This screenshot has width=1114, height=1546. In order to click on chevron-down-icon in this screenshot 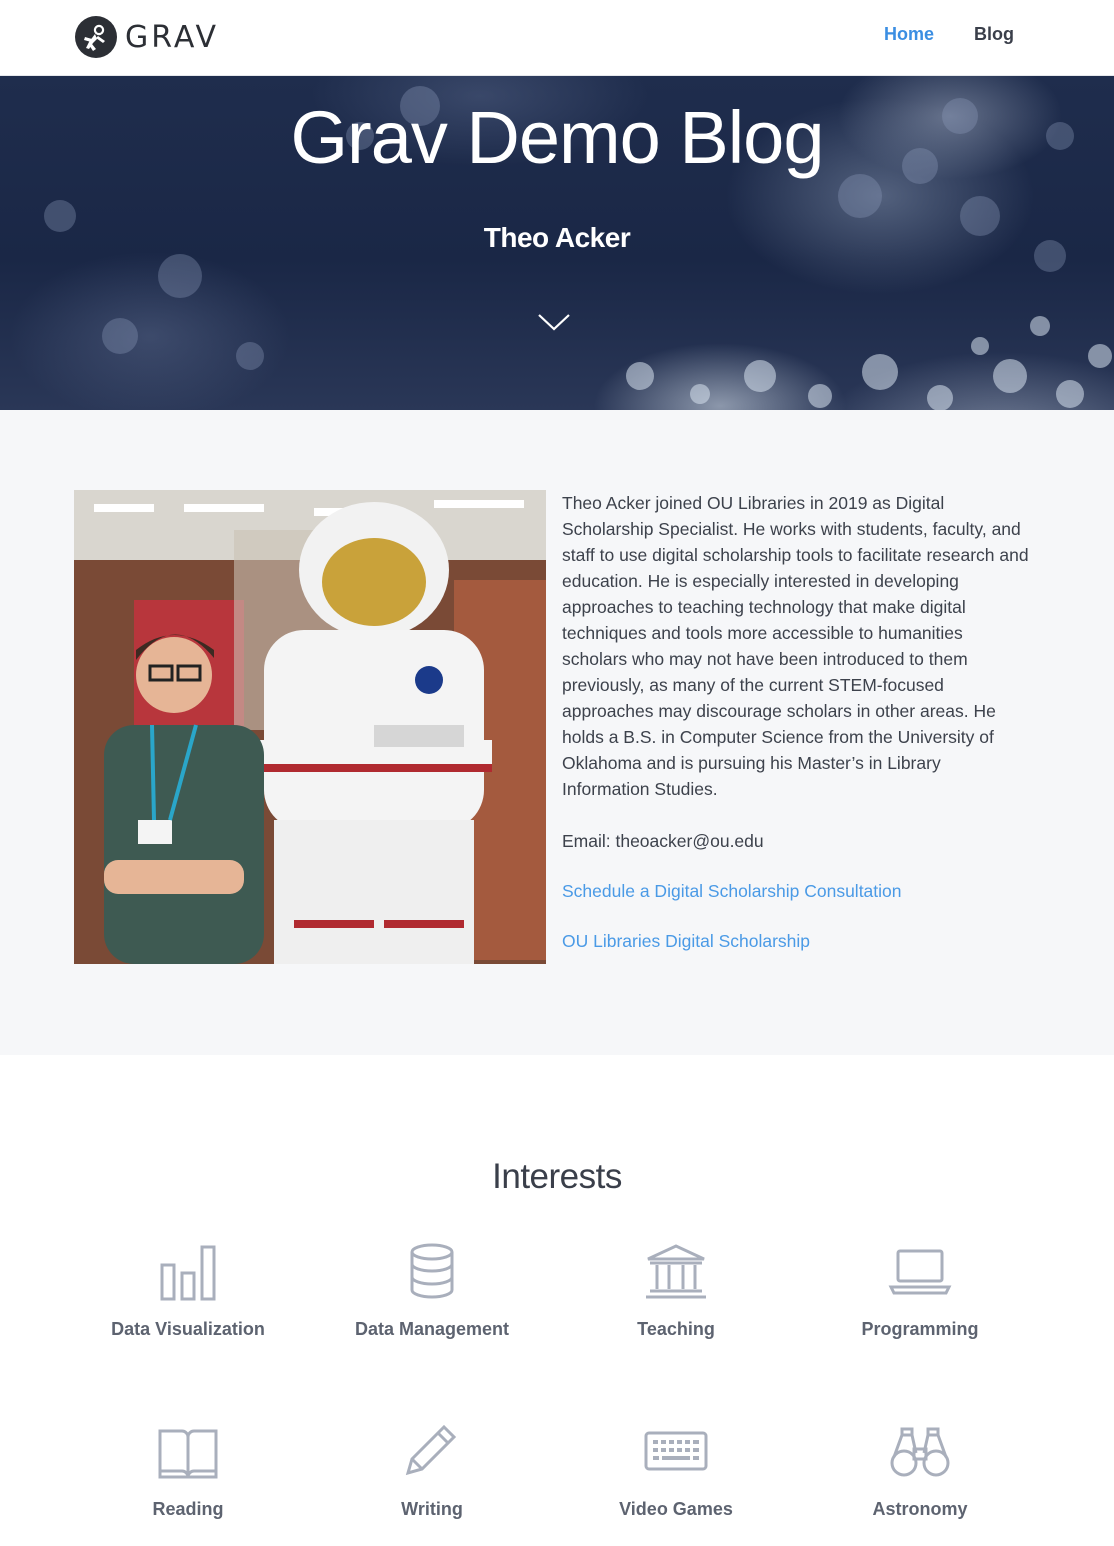, I will do `click(554, 322)`.